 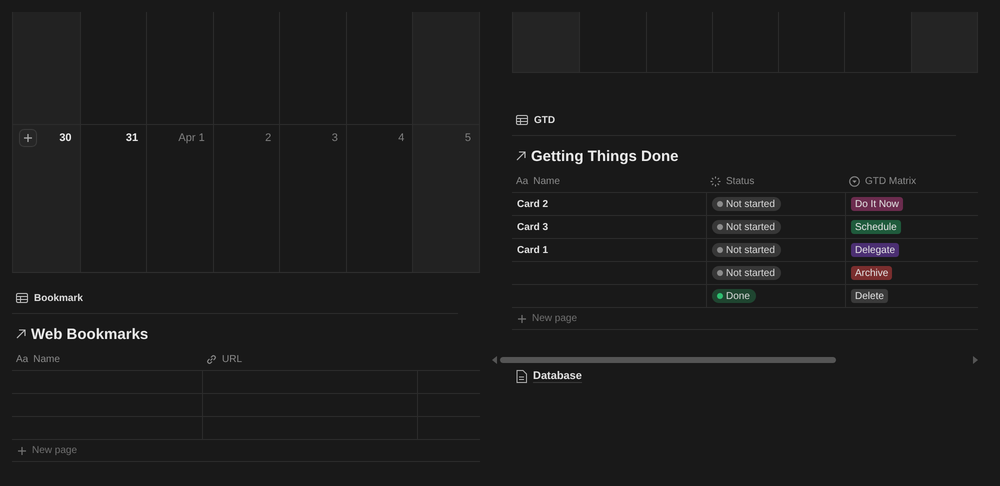 I want to click on date-label: 31, so click(x=132, y=138).